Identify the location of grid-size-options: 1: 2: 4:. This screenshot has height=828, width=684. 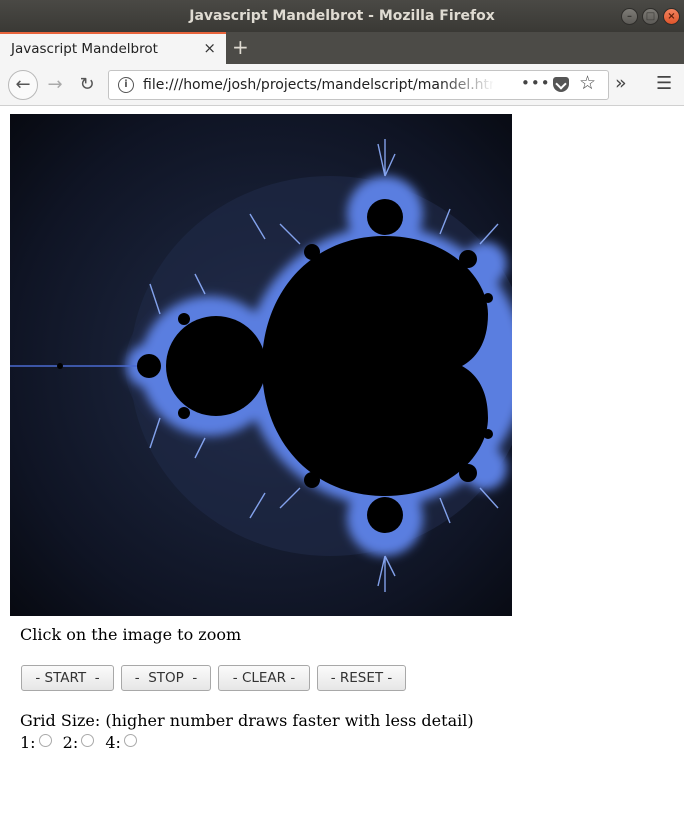
(81, 742).